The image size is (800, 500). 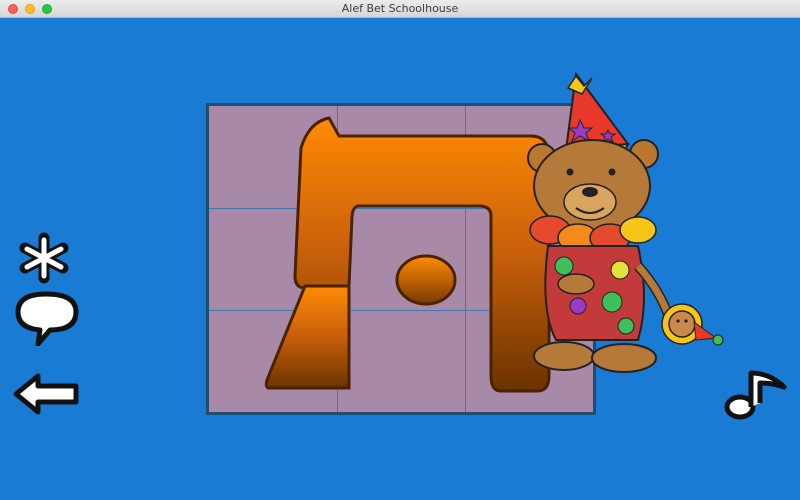 What do you see at coordinates (426, 280) in the screenshot?
I see `letter-dot` at bounding box center [426, 280].